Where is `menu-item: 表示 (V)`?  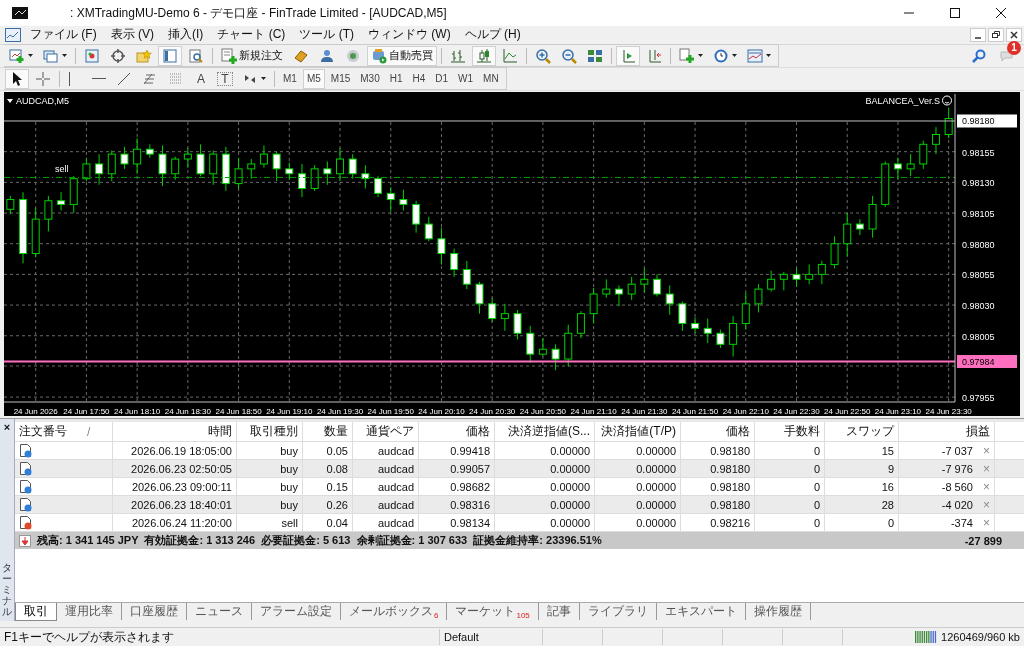
menu-item: 表示 (V) is located at coordinates (132, 35).